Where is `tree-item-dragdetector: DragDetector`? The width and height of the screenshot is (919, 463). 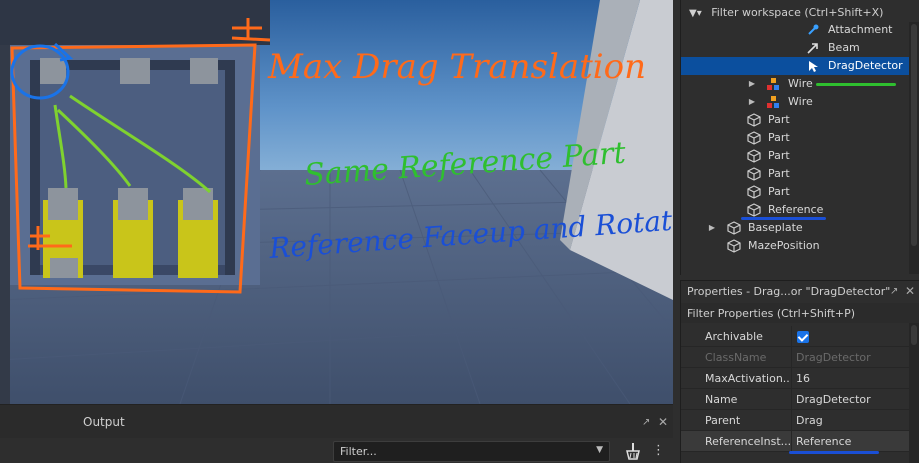
tree-item-dragdetector: DragDetector is located at coordinates (795, 66).